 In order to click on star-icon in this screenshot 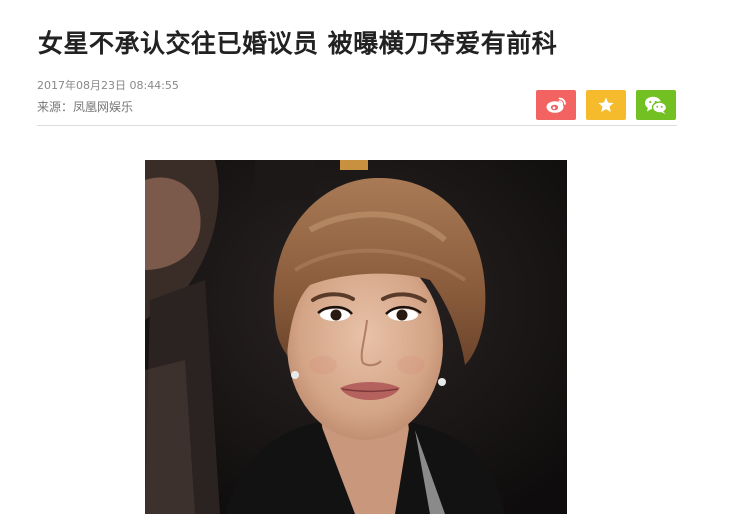, I will do `click(606, 105)`.